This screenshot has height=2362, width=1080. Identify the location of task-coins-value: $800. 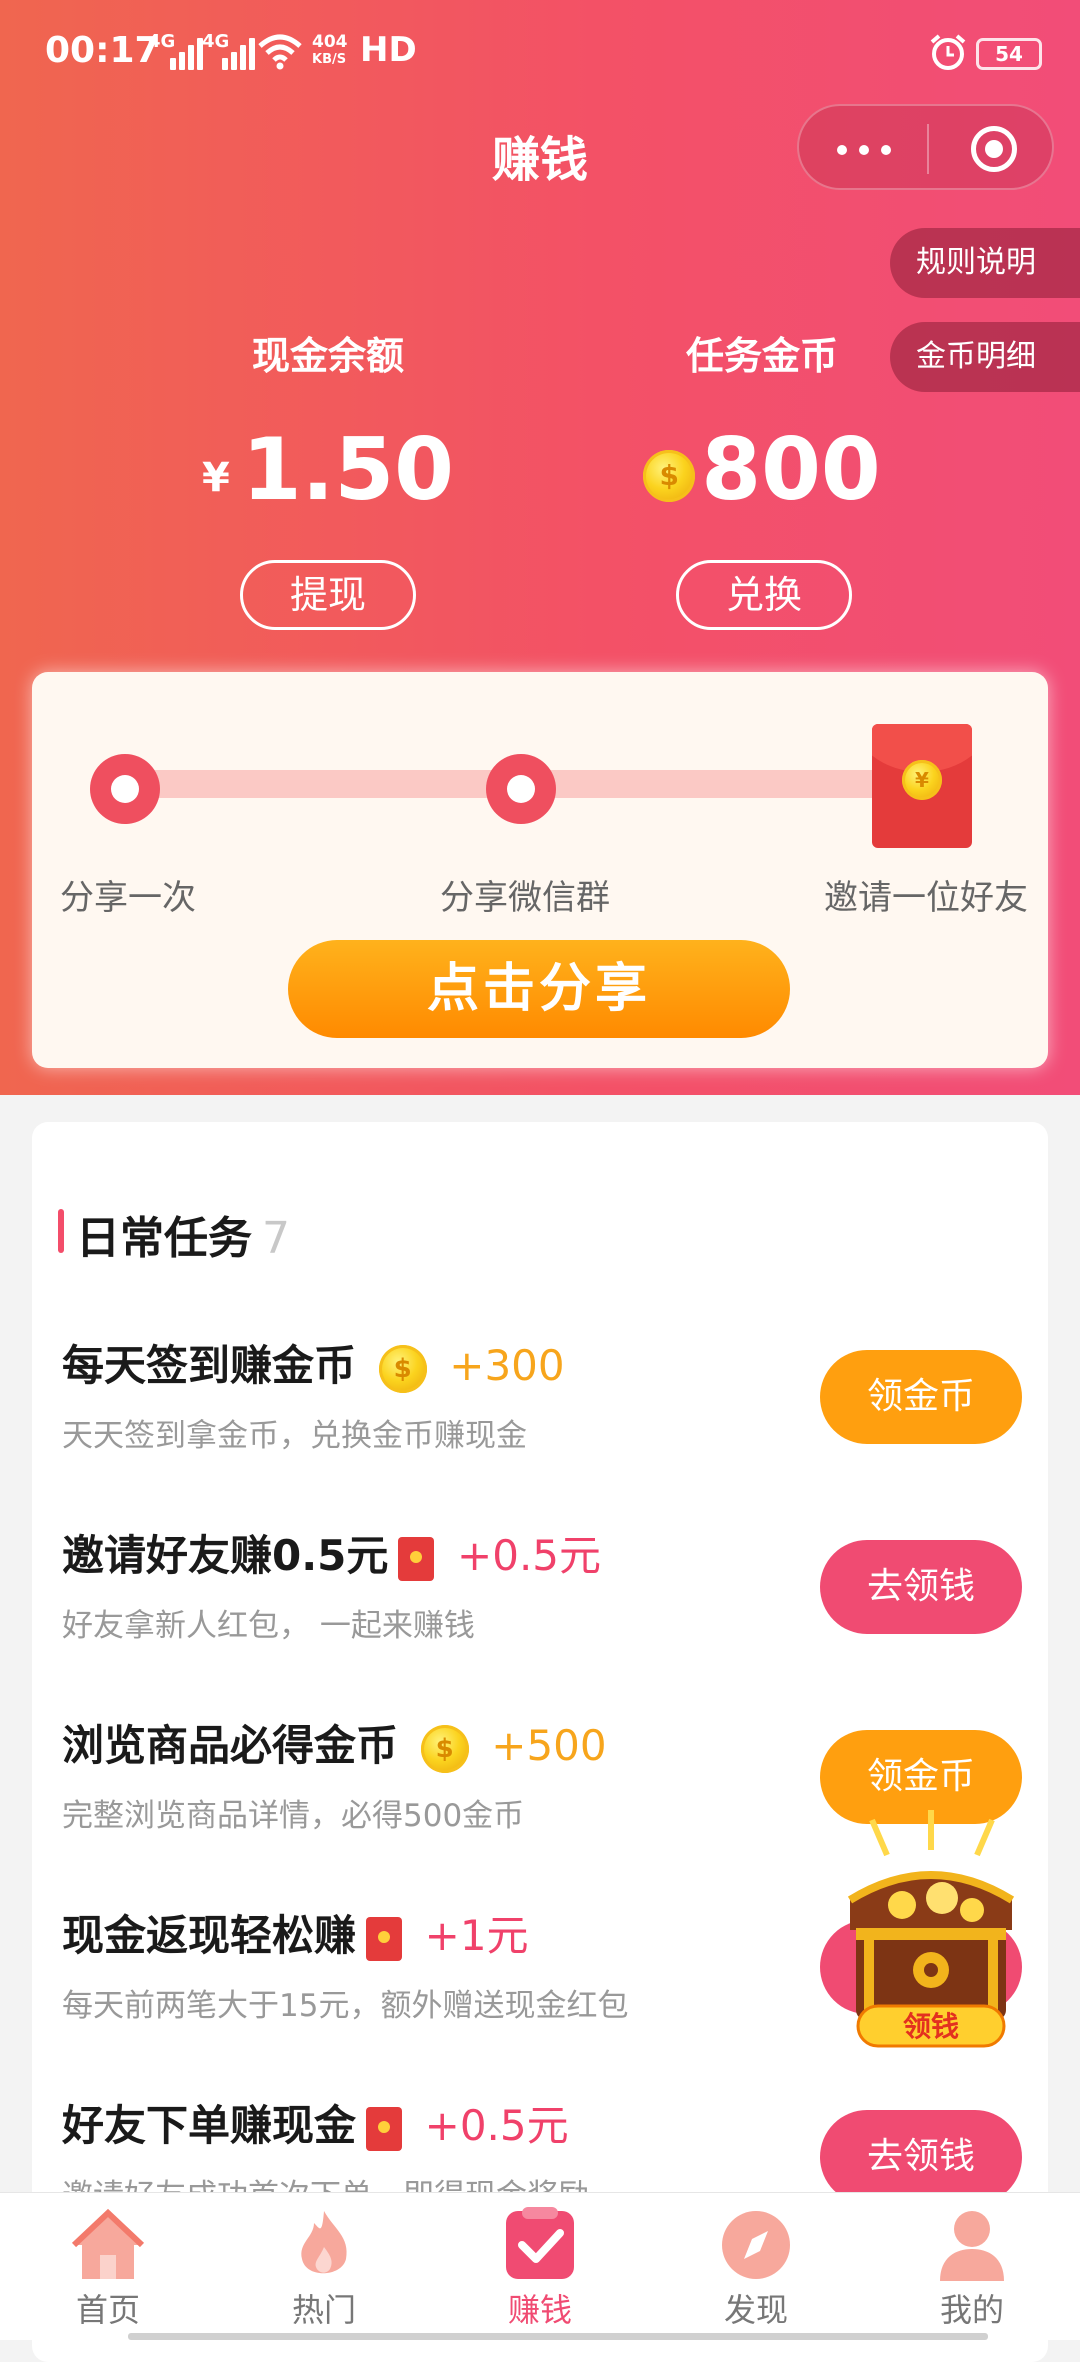
(762, 470).